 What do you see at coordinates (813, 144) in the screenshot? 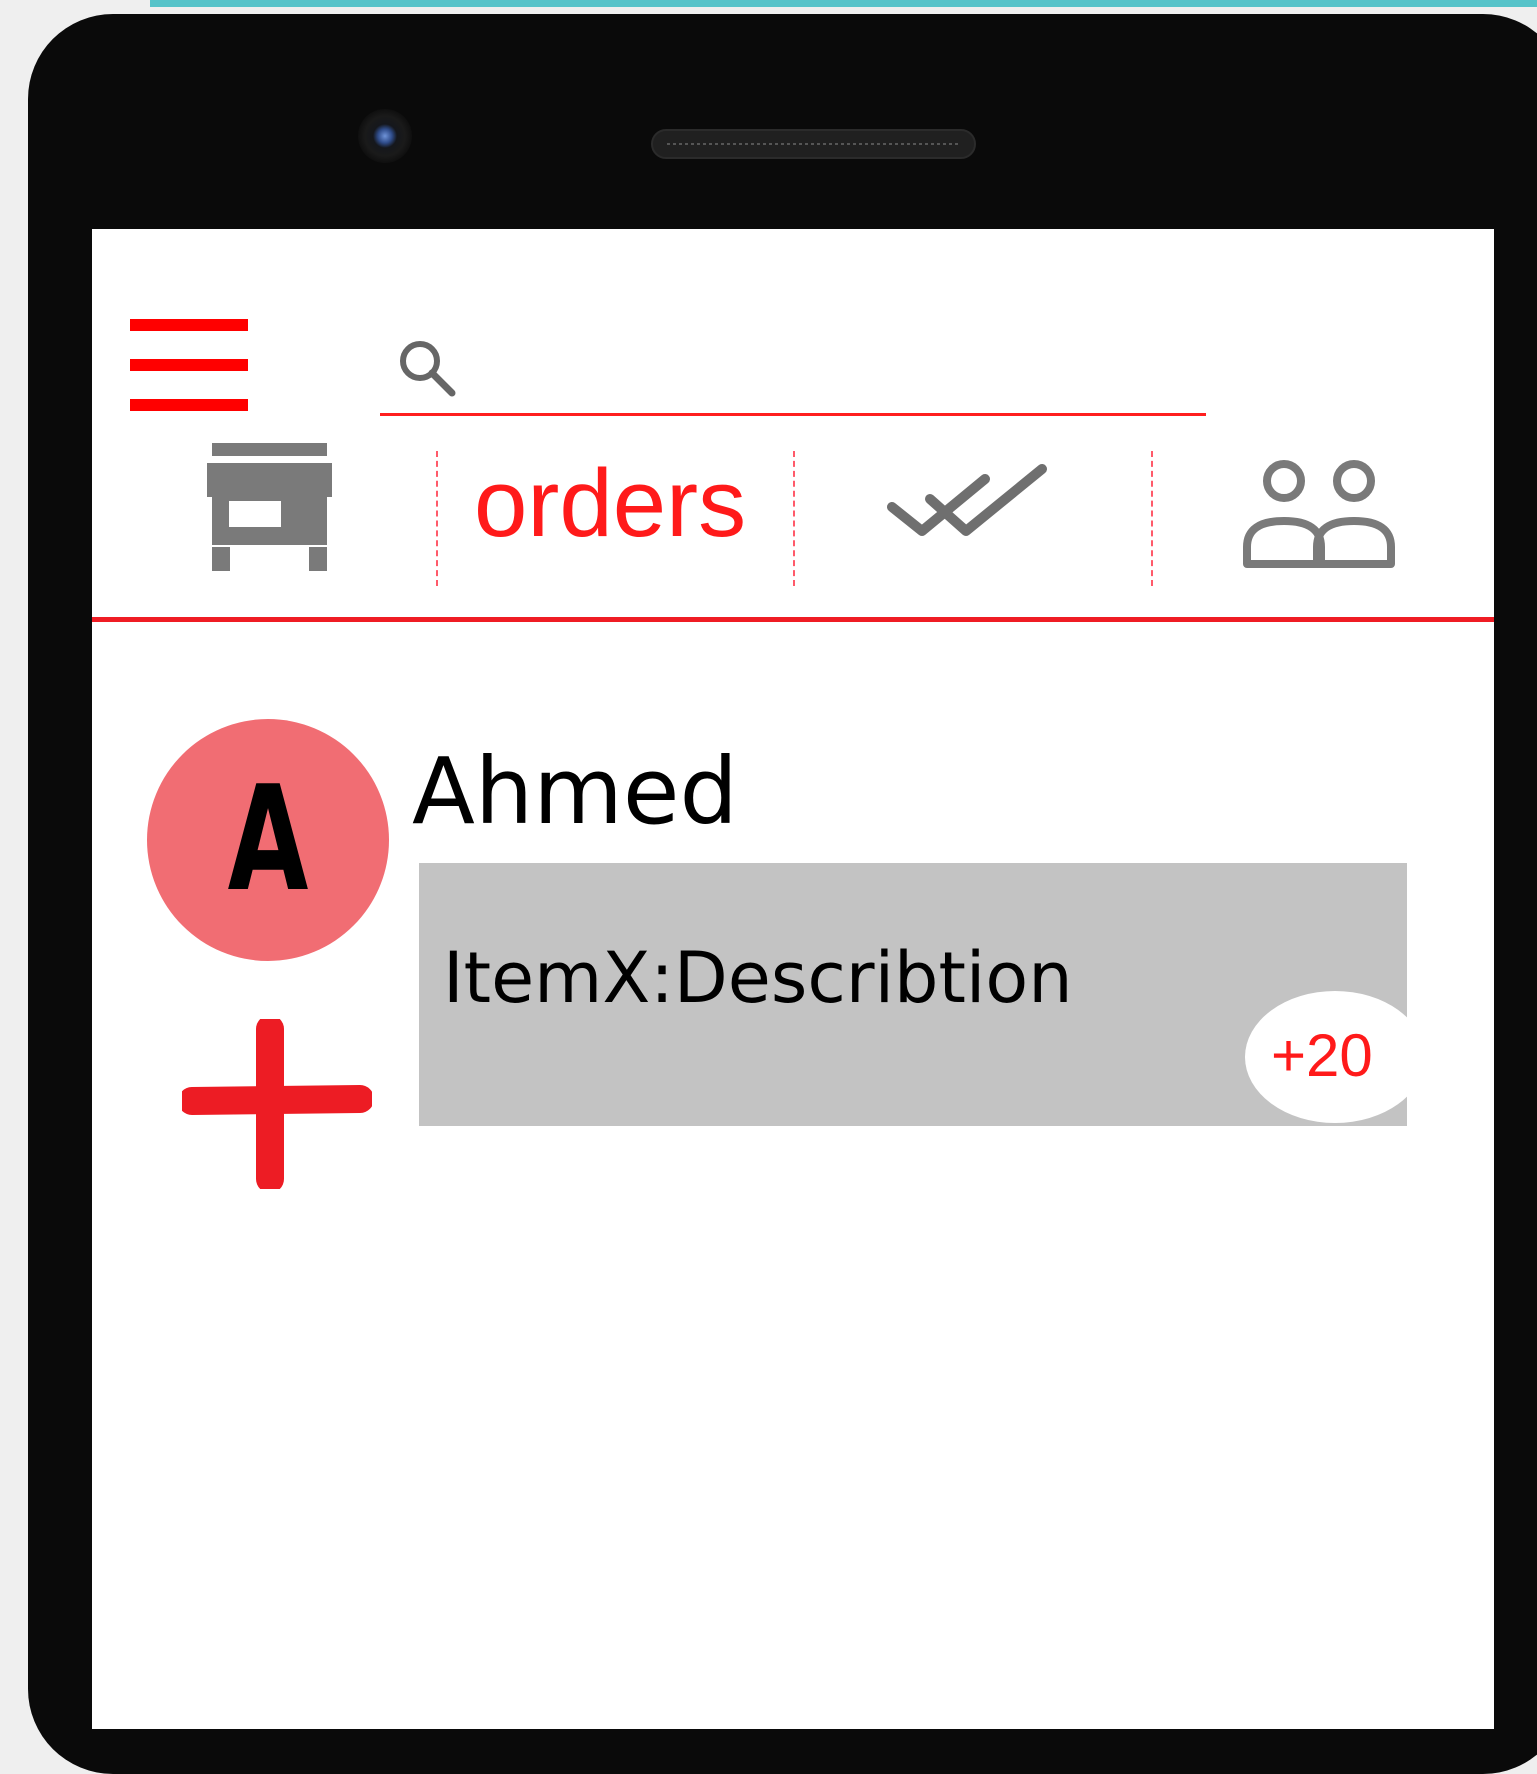
I see `speaker-grille` at bounding box center [813, 144].